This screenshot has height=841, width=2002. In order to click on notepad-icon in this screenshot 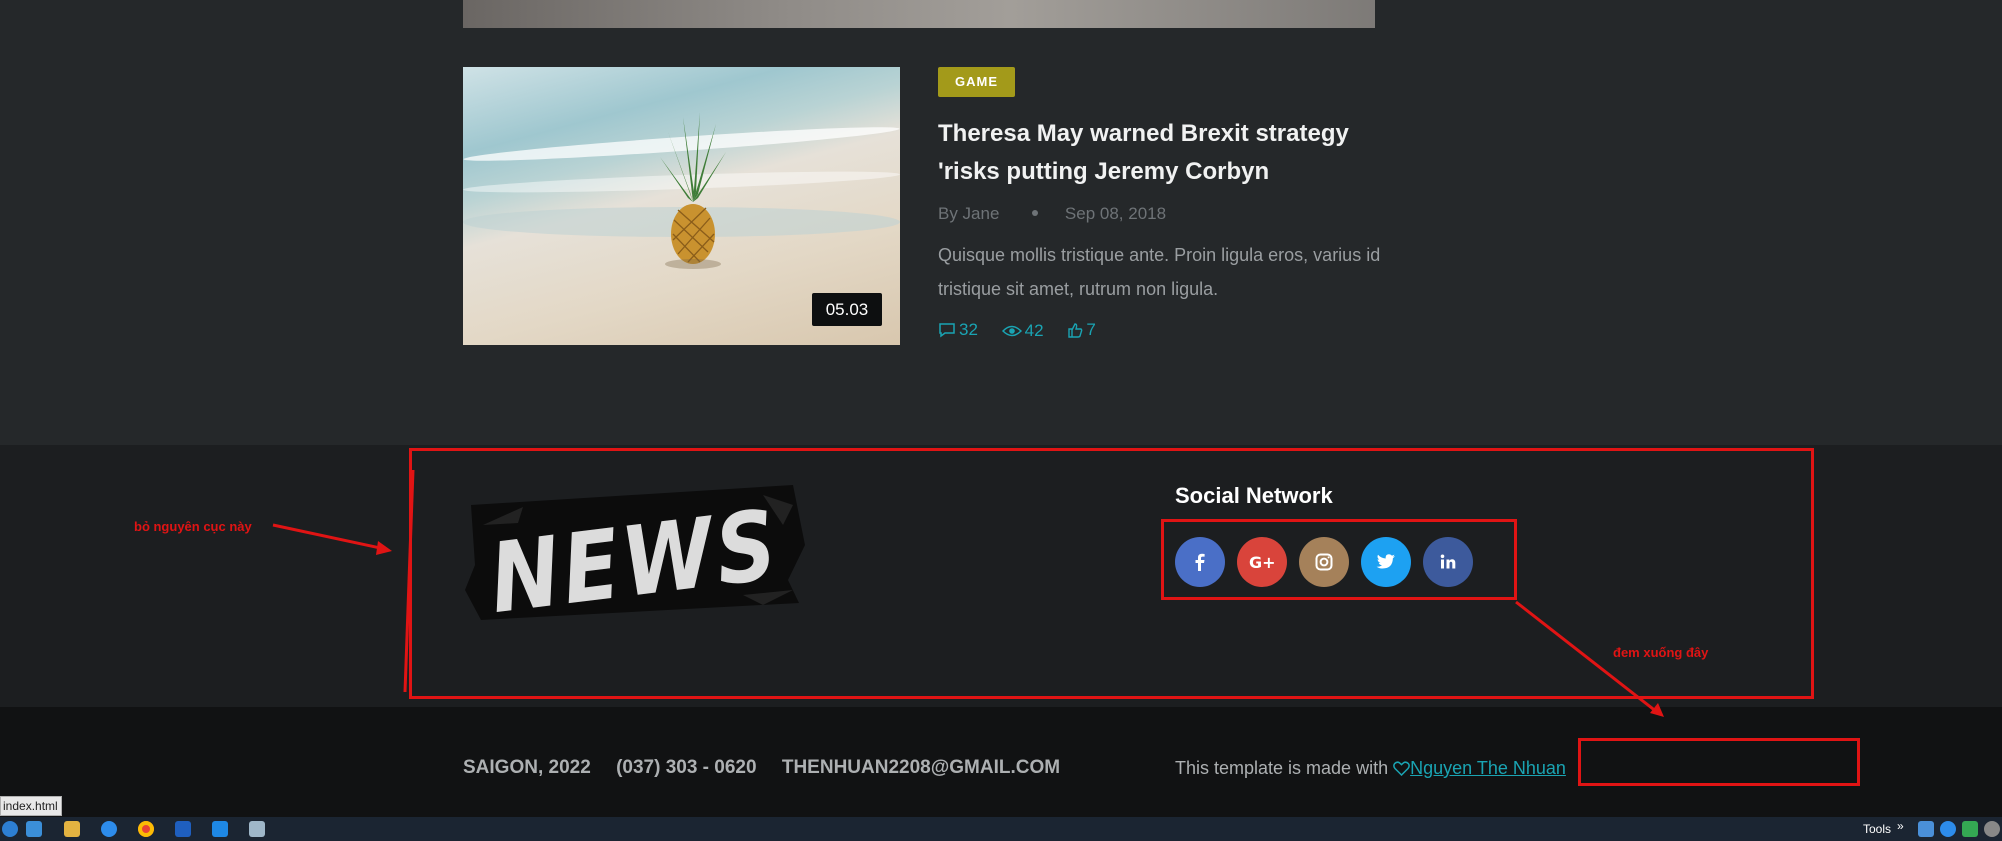, I will do `click(257, 829)`.